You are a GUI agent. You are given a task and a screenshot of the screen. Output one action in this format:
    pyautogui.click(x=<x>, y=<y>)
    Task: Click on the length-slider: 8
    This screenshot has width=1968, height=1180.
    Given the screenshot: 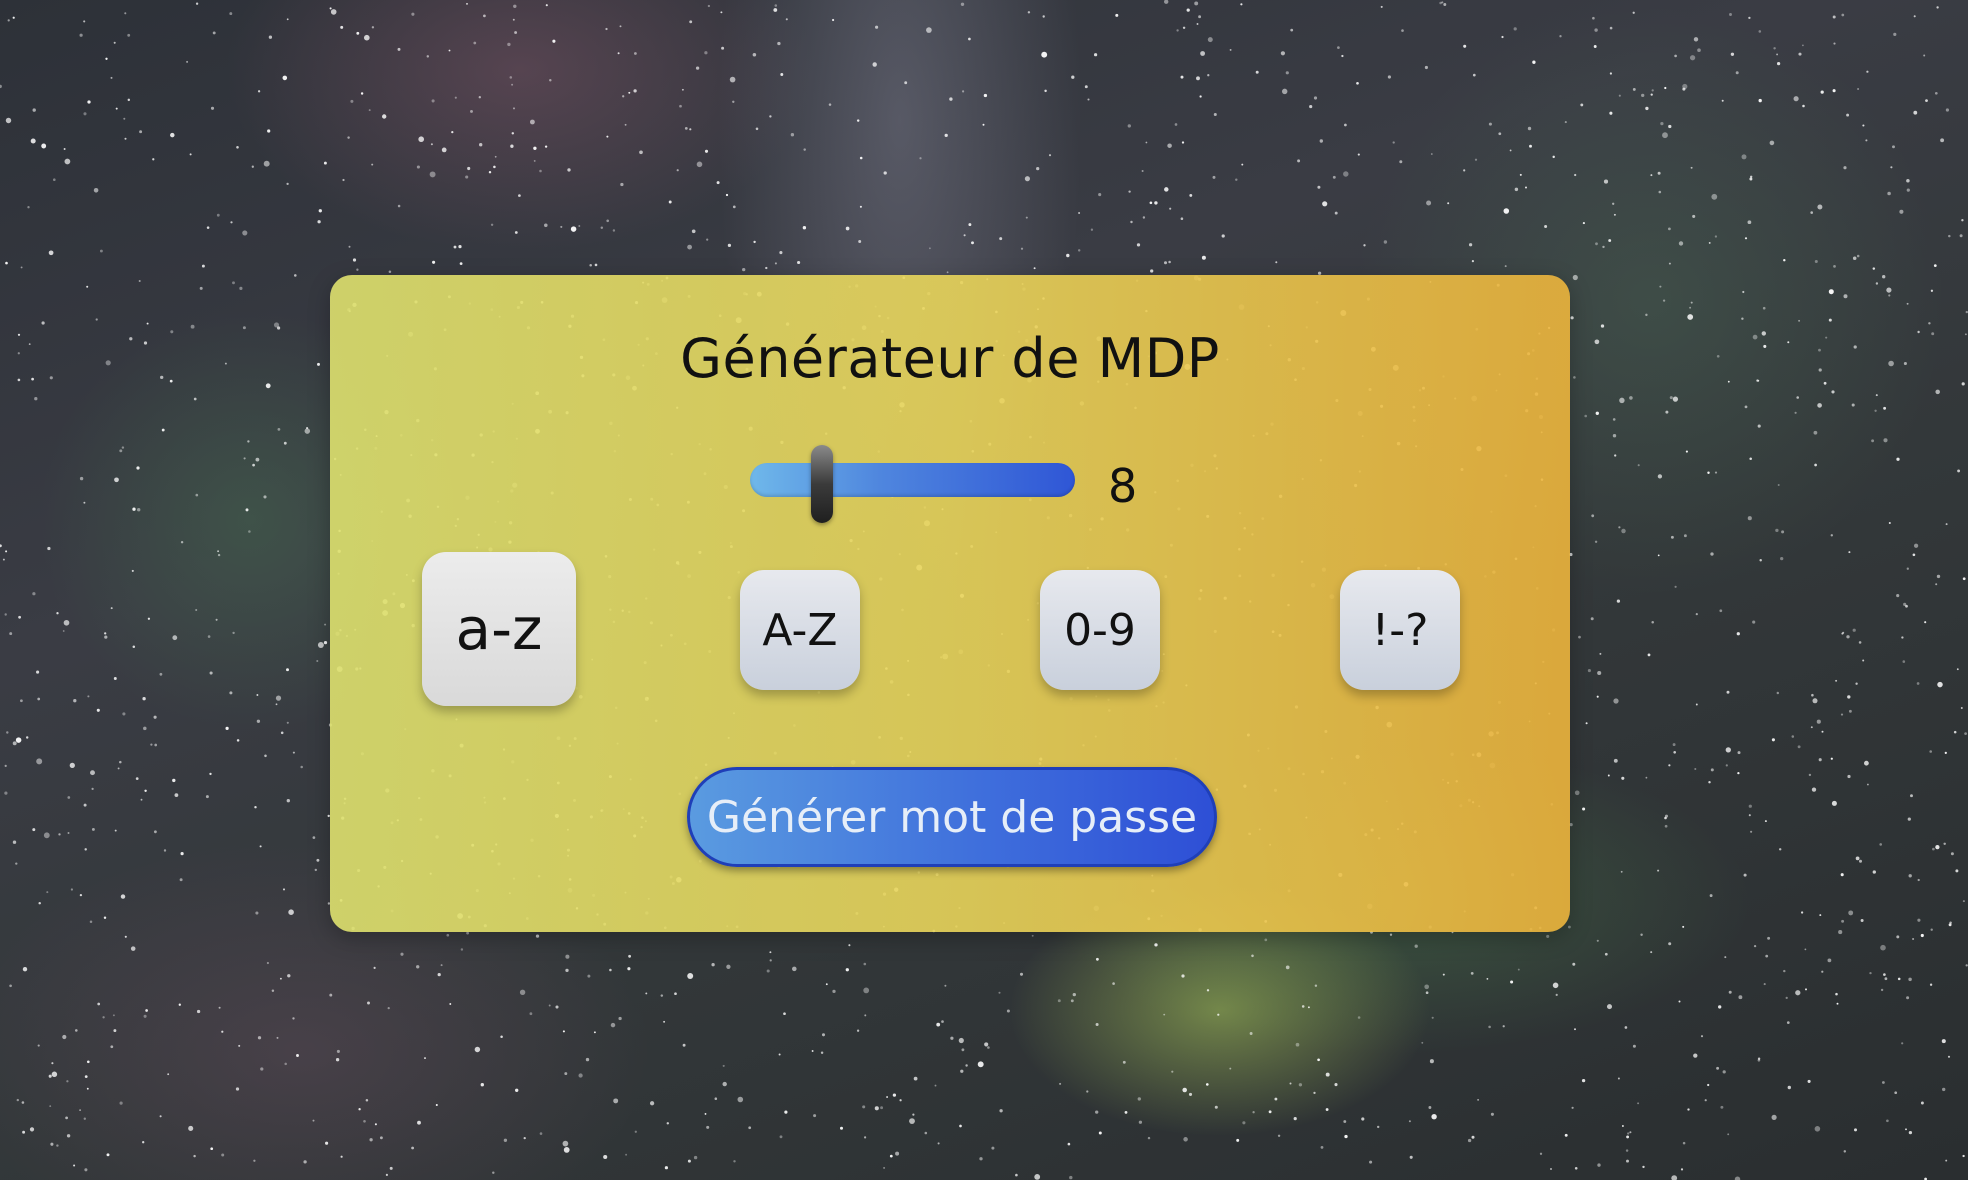 What is the action you would take?
    pyautogui.click(x=943, y=484)
    